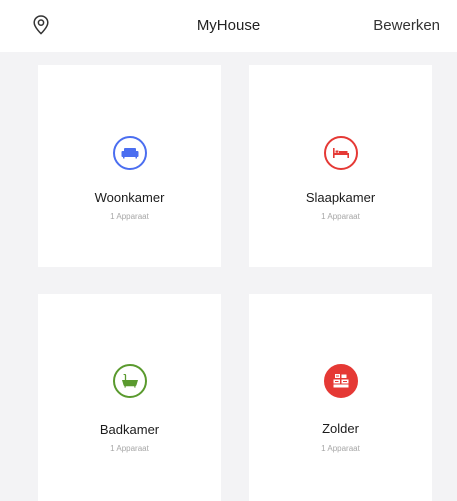 The image size is (457, 501). I want to click on room-name: Zolder, so click(340, 428).